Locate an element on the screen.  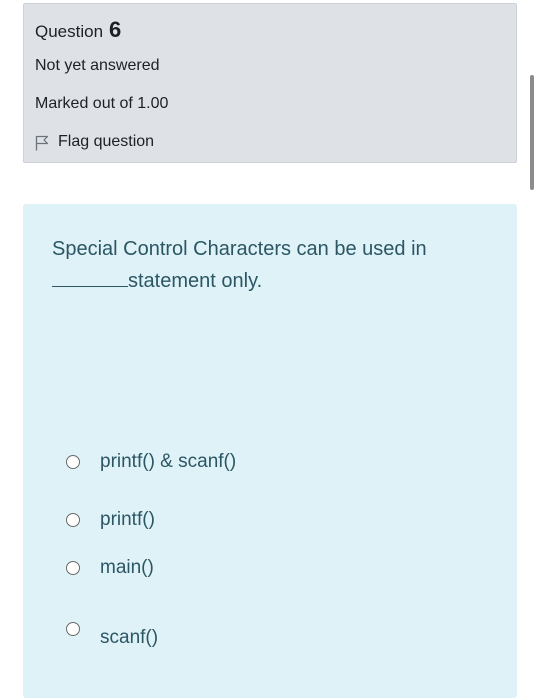
flag-question-button: Flag question is located at coordinates (94, 142).